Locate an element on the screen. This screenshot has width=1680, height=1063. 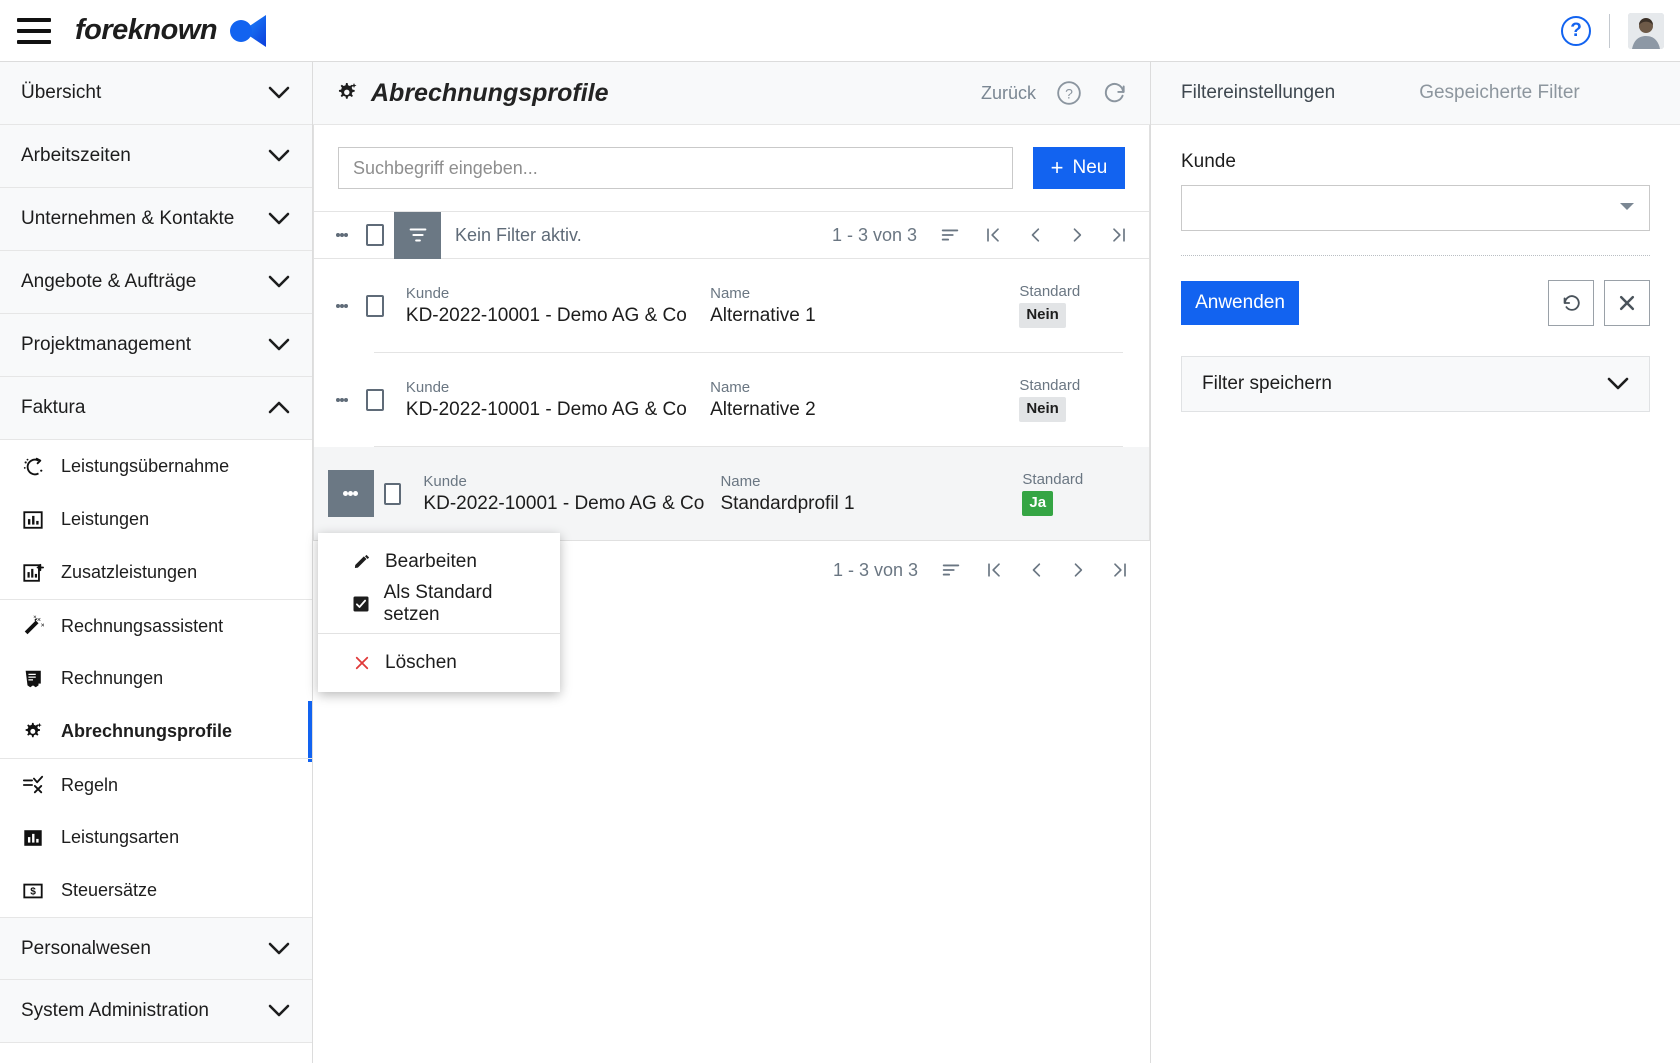
bar-chart-plus-icon is located at coordinates (33, 573).